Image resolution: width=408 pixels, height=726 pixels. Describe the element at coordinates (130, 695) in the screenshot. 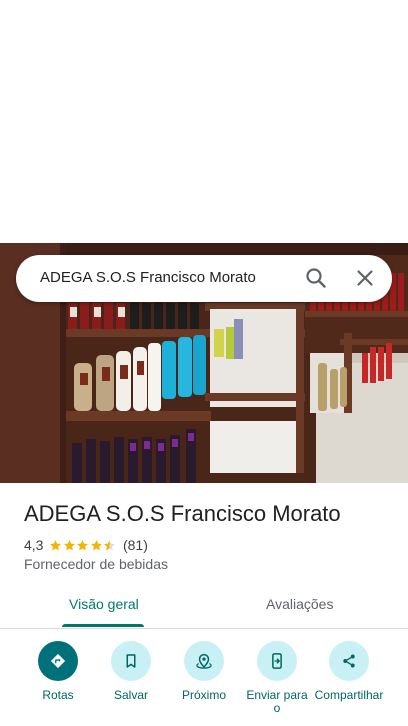

I see `save-label: Salvar` at that location.